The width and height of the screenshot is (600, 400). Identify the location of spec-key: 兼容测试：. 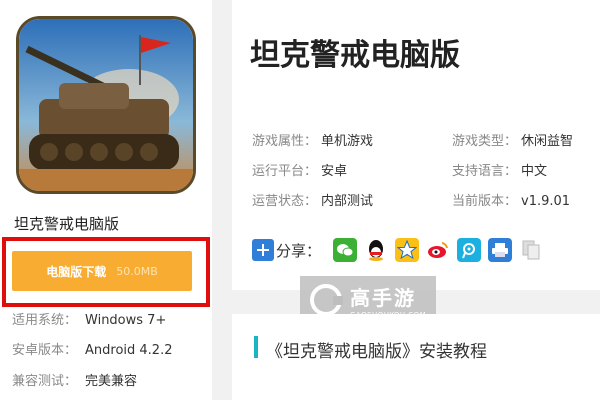
(45, 381).